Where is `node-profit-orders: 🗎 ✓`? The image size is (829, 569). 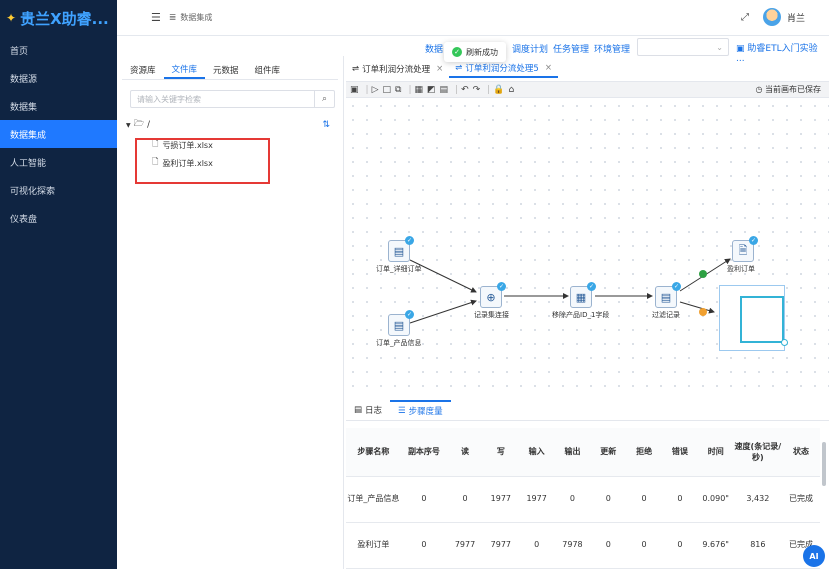 node-profit-orders: 🗎 ✓ is located at coordinates (745, 249).